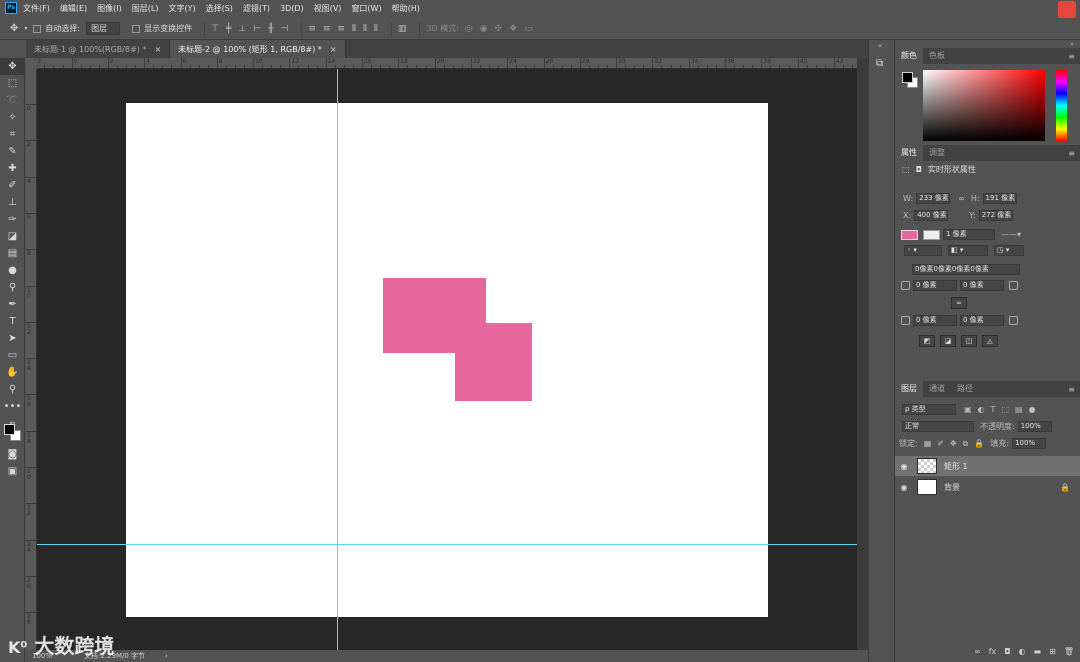 The width and height of the screenshot is (1080, 662). I want to click on healing-brush-tool-icon: ✚, so click(12, 168).